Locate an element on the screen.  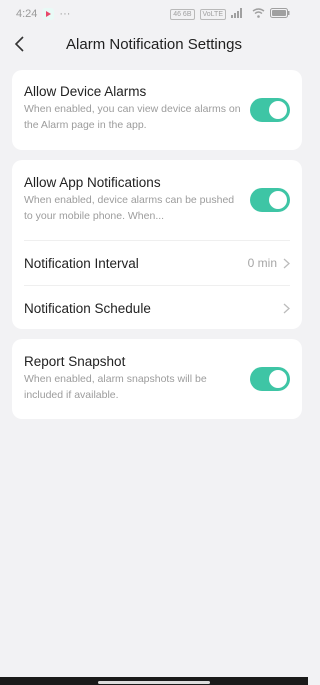
battery-icon is located at coordinates (280, 14).